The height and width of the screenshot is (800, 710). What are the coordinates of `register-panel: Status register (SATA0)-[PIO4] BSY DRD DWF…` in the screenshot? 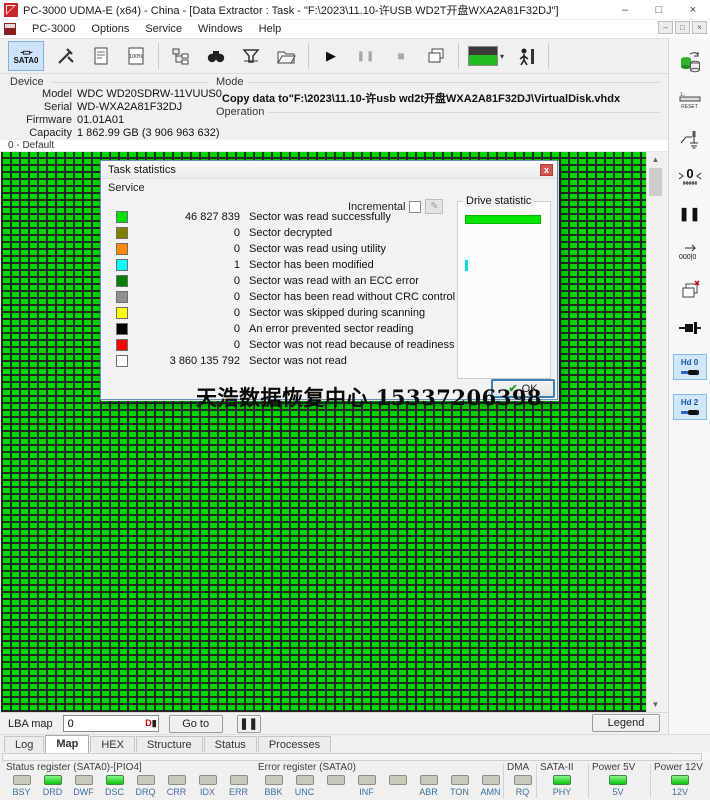 It's located at (355, 781).